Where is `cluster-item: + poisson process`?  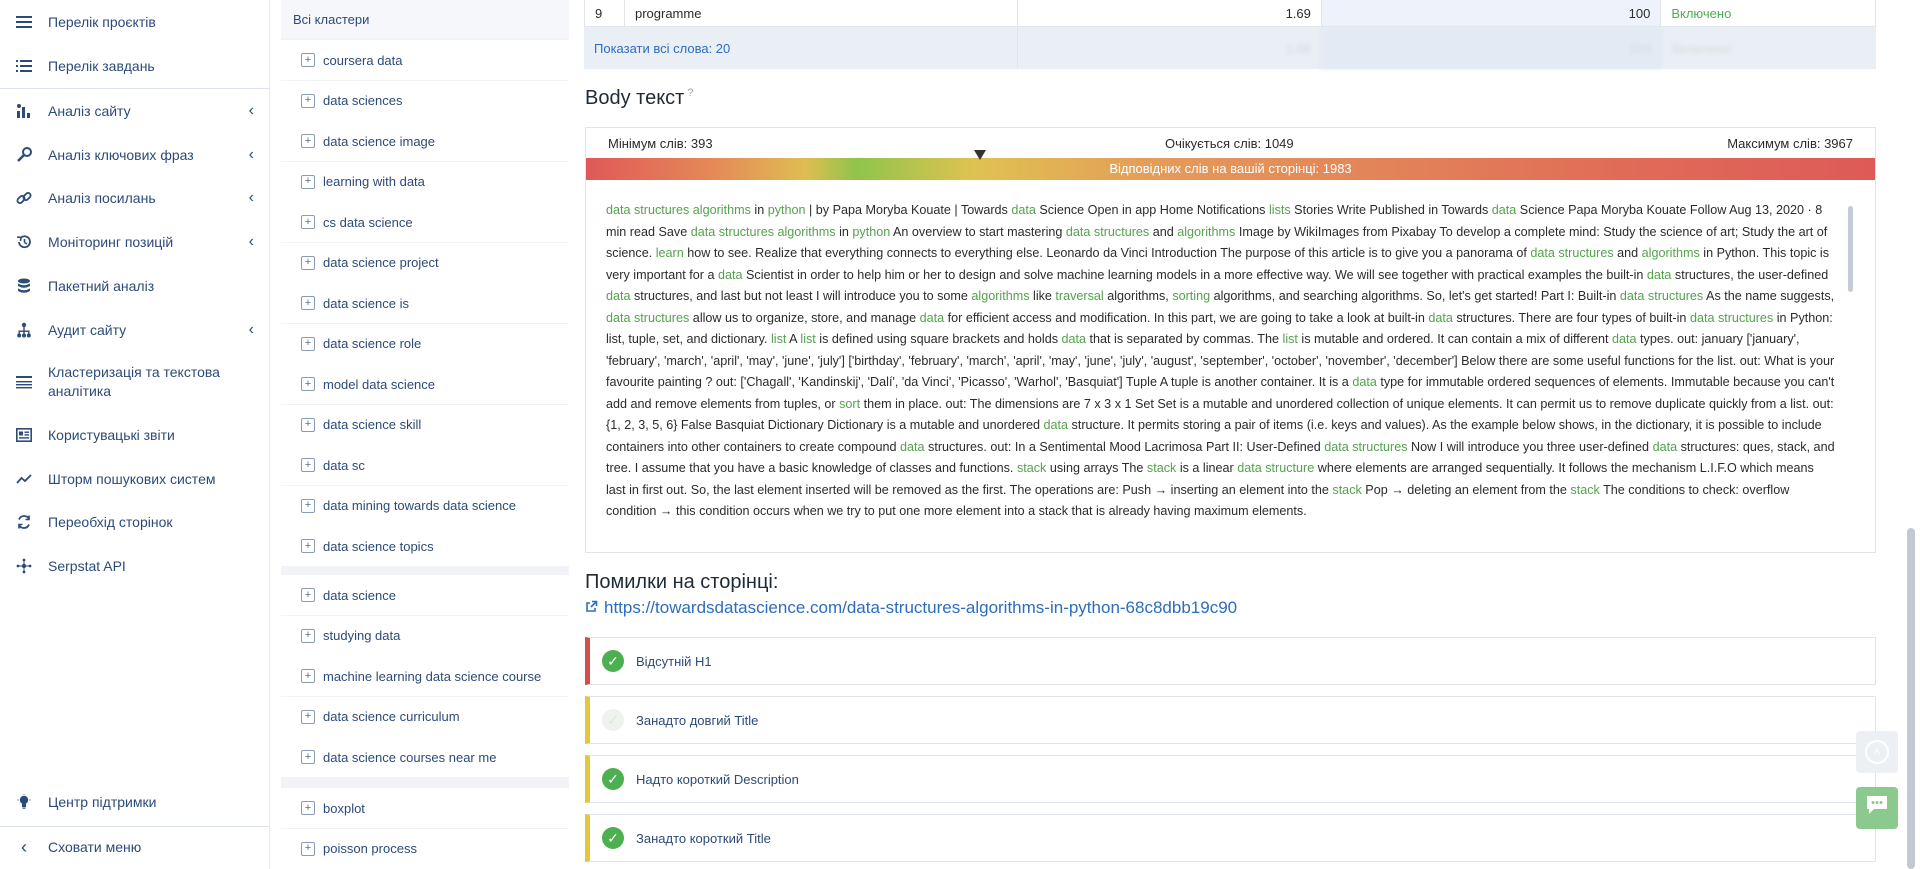 cluster-item: + poisson process is located at coordinates (425, 848).